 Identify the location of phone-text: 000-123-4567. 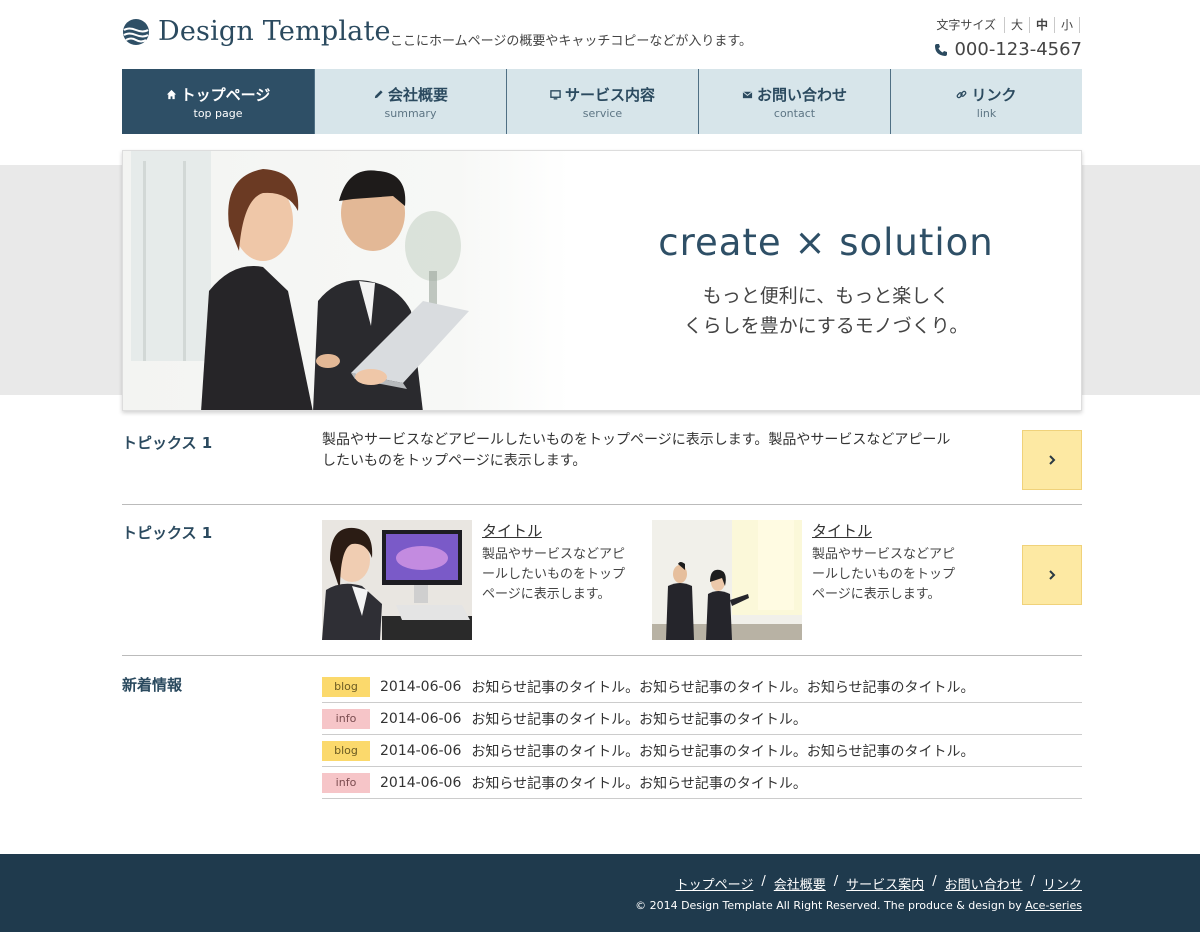
(1018, 49).